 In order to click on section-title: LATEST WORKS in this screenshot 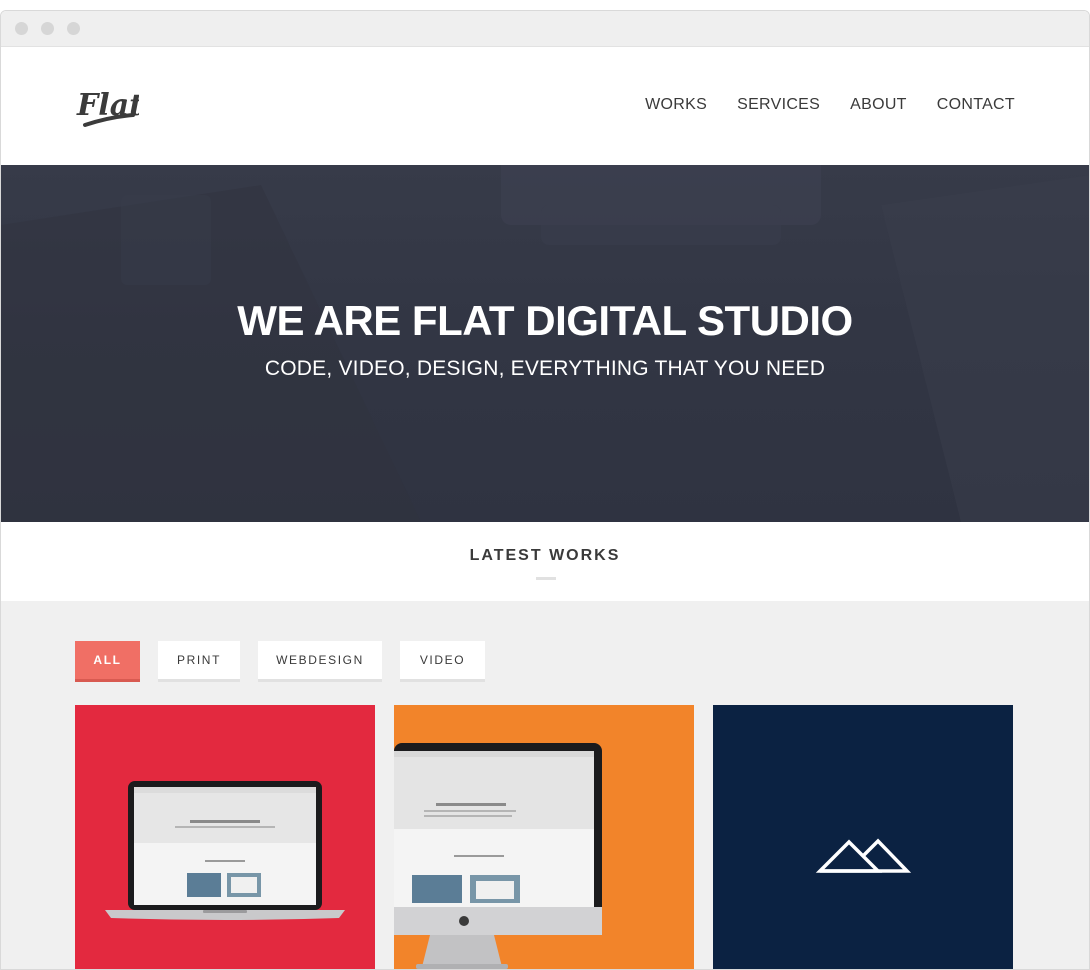, I will do `click(545, 555)`.